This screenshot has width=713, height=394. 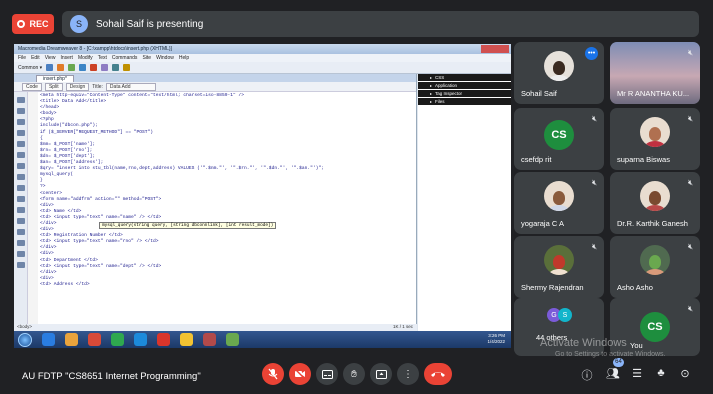 What do you see at coordinates (21, 144) in the screenshot?
I see `balance-braces-icon` at bounding box center [21, 144].